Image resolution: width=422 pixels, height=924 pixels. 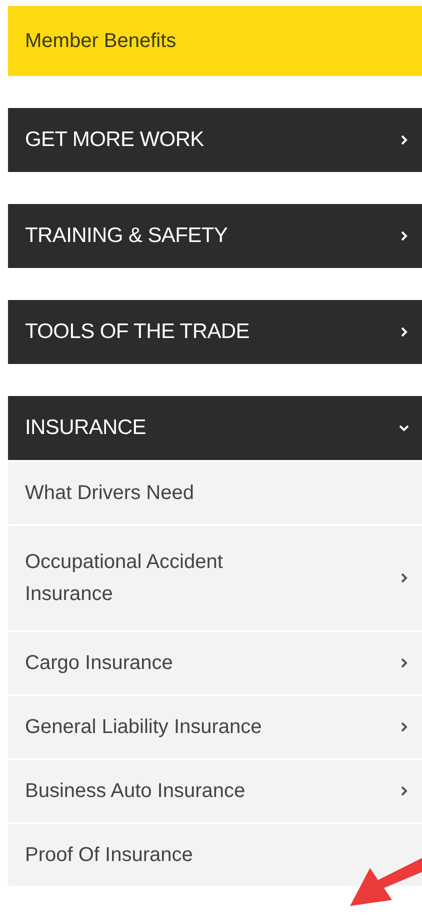 I want to click on section-toggle: TOOLS OF THE TRADE, so click(x=215, y=332).